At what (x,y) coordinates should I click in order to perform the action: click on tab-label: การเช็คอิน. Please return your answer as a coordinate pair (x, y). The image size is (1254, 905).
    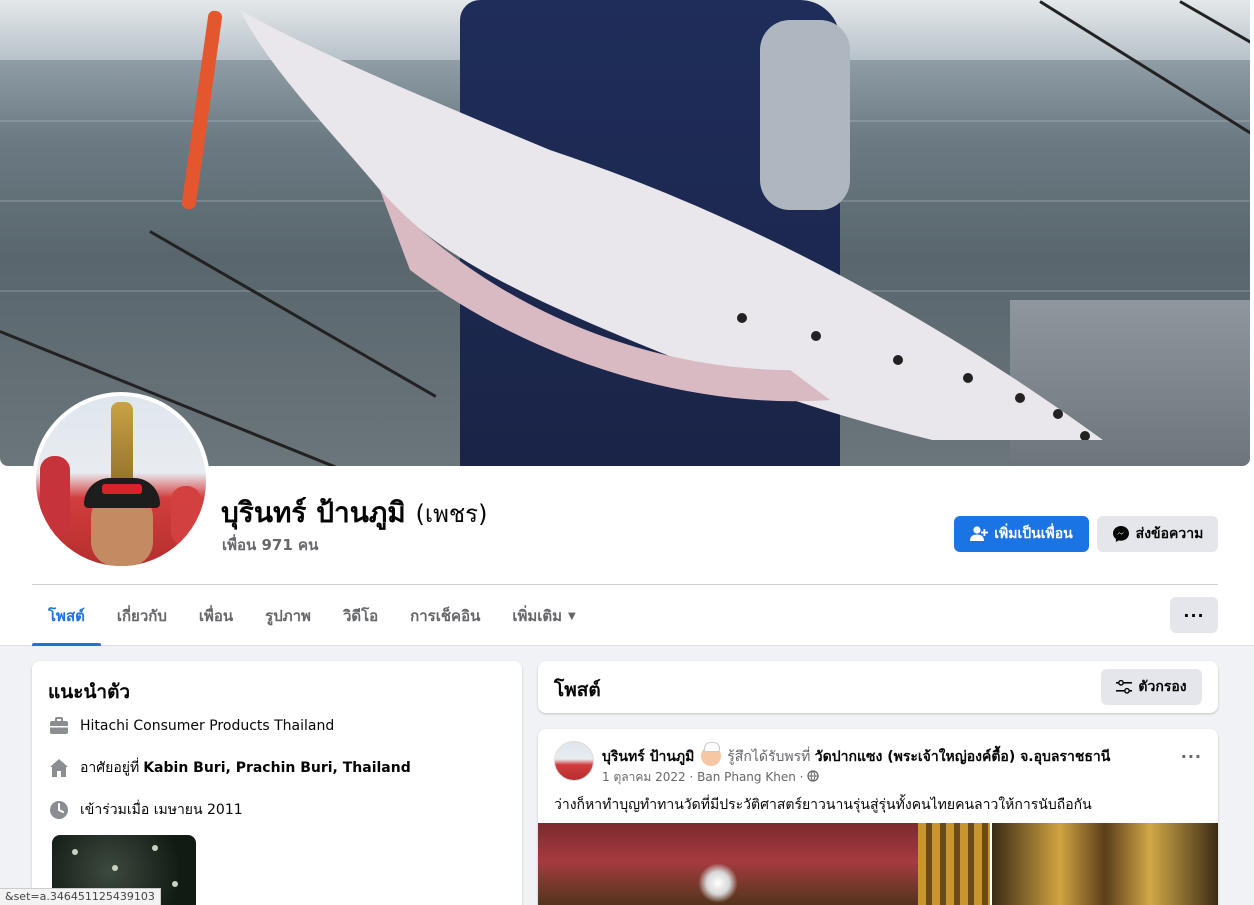
    Looking at the image, I should click on (445, 616).